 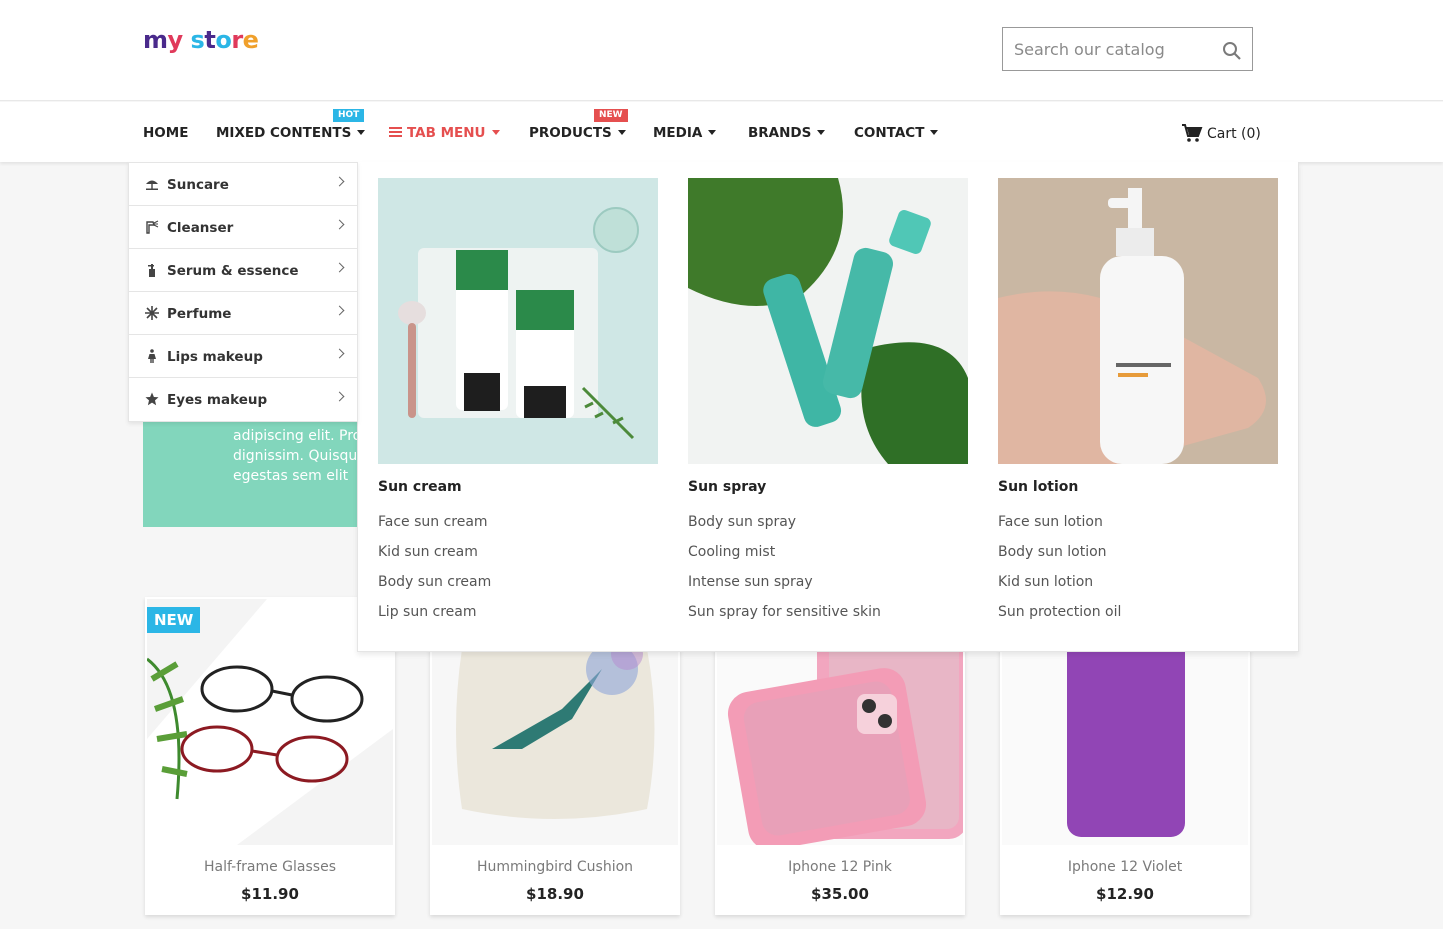 I want to click on nav-home: HOME, so click(x=165, y=133).